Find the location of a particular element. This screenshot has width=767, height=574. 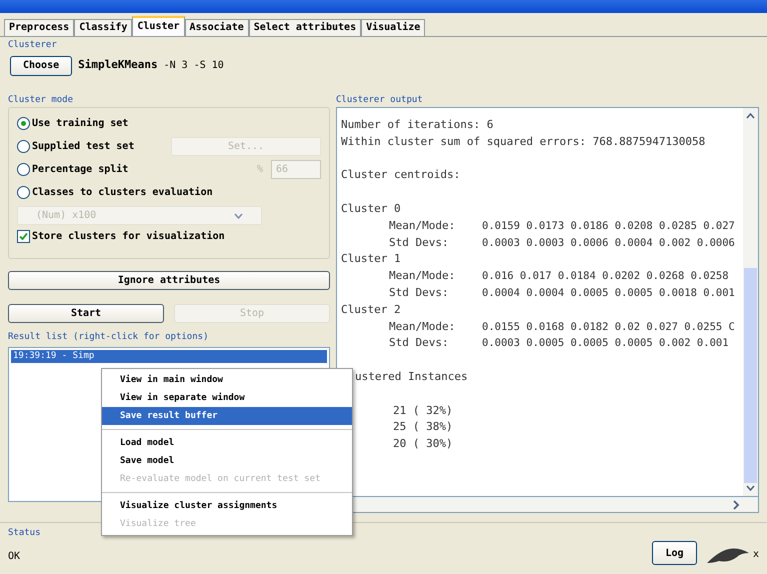

output-line: 20 ( 30%) is located at coordinates (423, 443).